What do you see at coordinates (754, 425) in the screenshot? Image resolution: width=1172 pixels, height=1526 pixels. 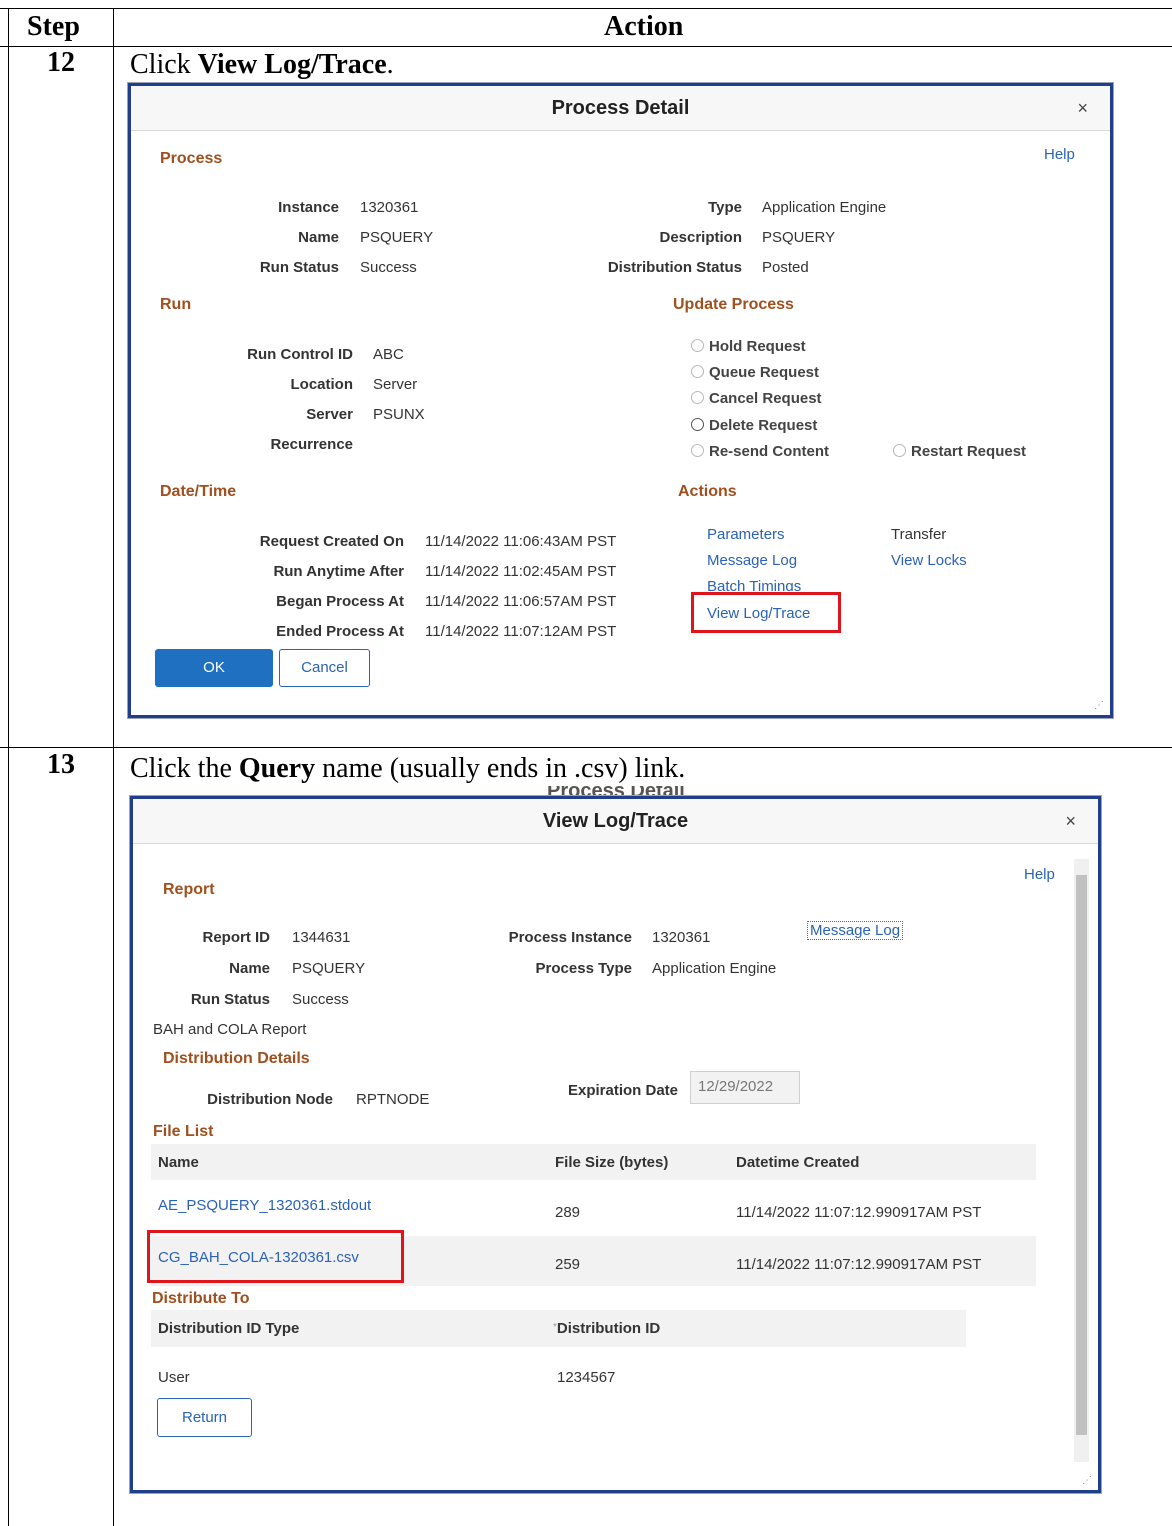 I see `radio-delete-request: Delete Request` at bounding box center [754, 425].